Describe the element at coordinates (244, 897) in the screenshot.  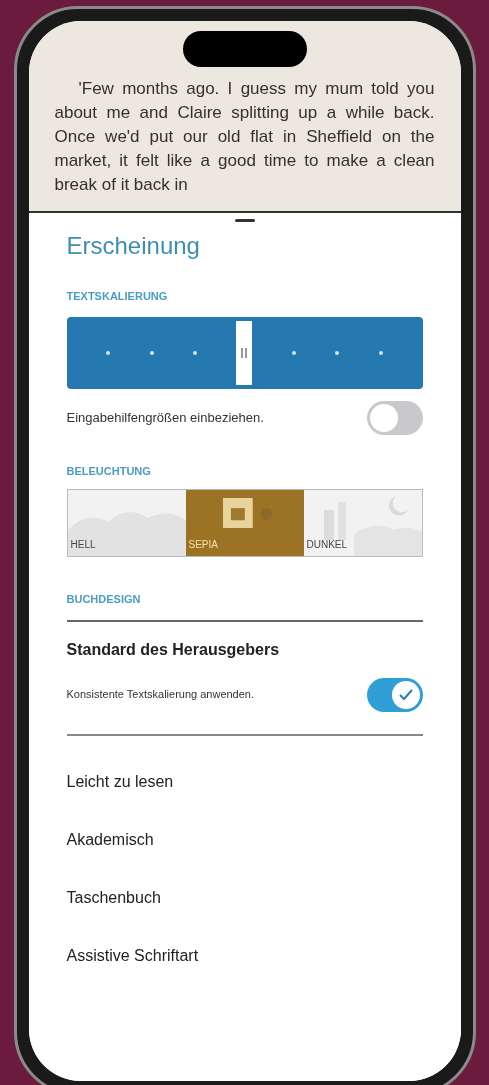
I see `book-design-option: Taschenbuch` at that location.